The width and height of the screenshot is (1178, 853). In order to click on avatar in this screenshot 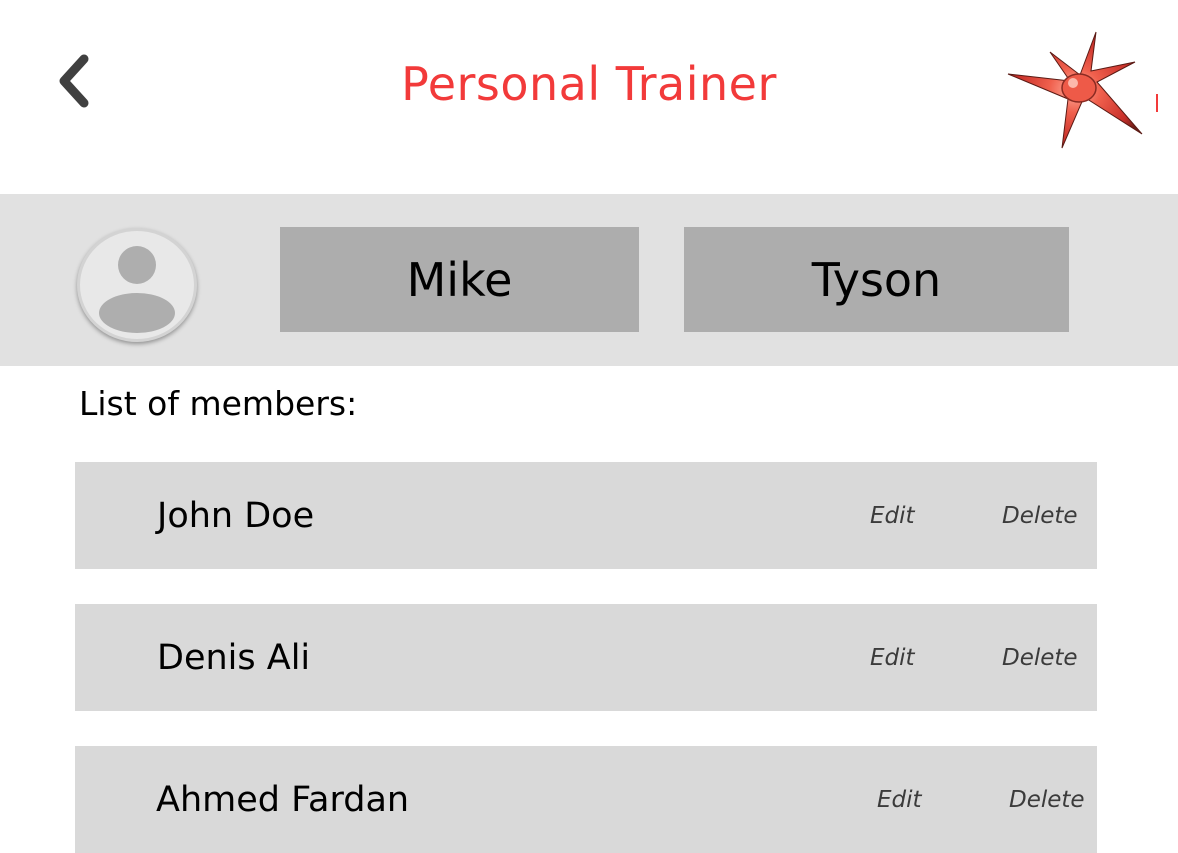, I will do `click(137, 285)`.